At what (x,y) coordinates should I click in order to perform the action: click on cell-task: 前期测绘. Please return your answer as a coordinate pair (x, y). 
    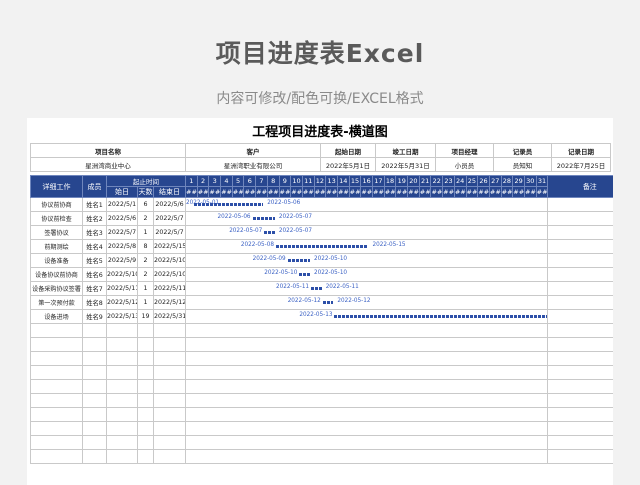
    Looking at the image, I should click on (56, 246).